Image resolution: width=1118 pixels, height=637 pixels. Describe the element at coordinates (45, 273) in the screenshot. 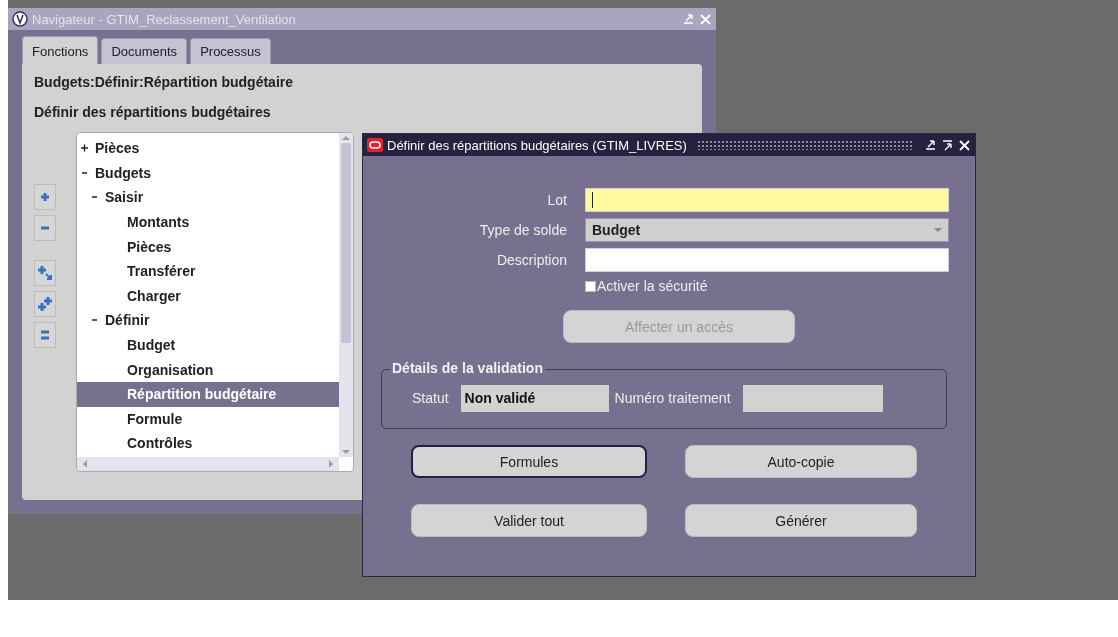

I see `expand-branch-icon` at that location.